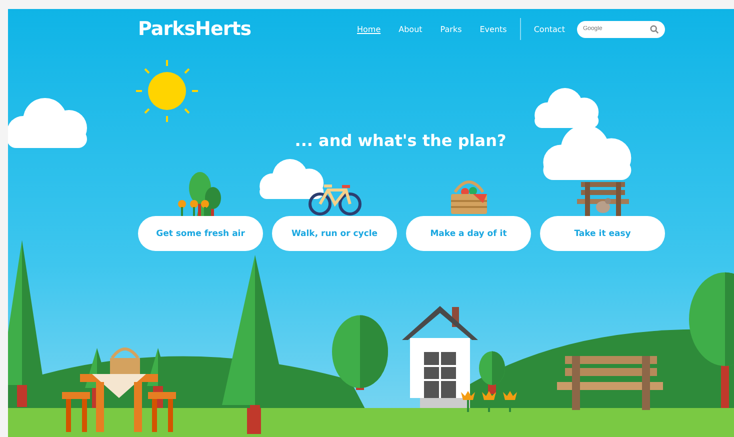 This screenshot has width=734, height=437. What do you see at coordinates (334, 233) in the screenshot?
I see `activity-button: Walk, run or cycle` at bounding box center [334, 233].